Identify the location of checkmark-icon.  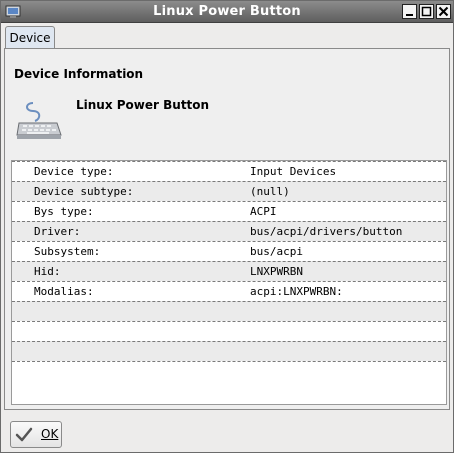
(24, 434).